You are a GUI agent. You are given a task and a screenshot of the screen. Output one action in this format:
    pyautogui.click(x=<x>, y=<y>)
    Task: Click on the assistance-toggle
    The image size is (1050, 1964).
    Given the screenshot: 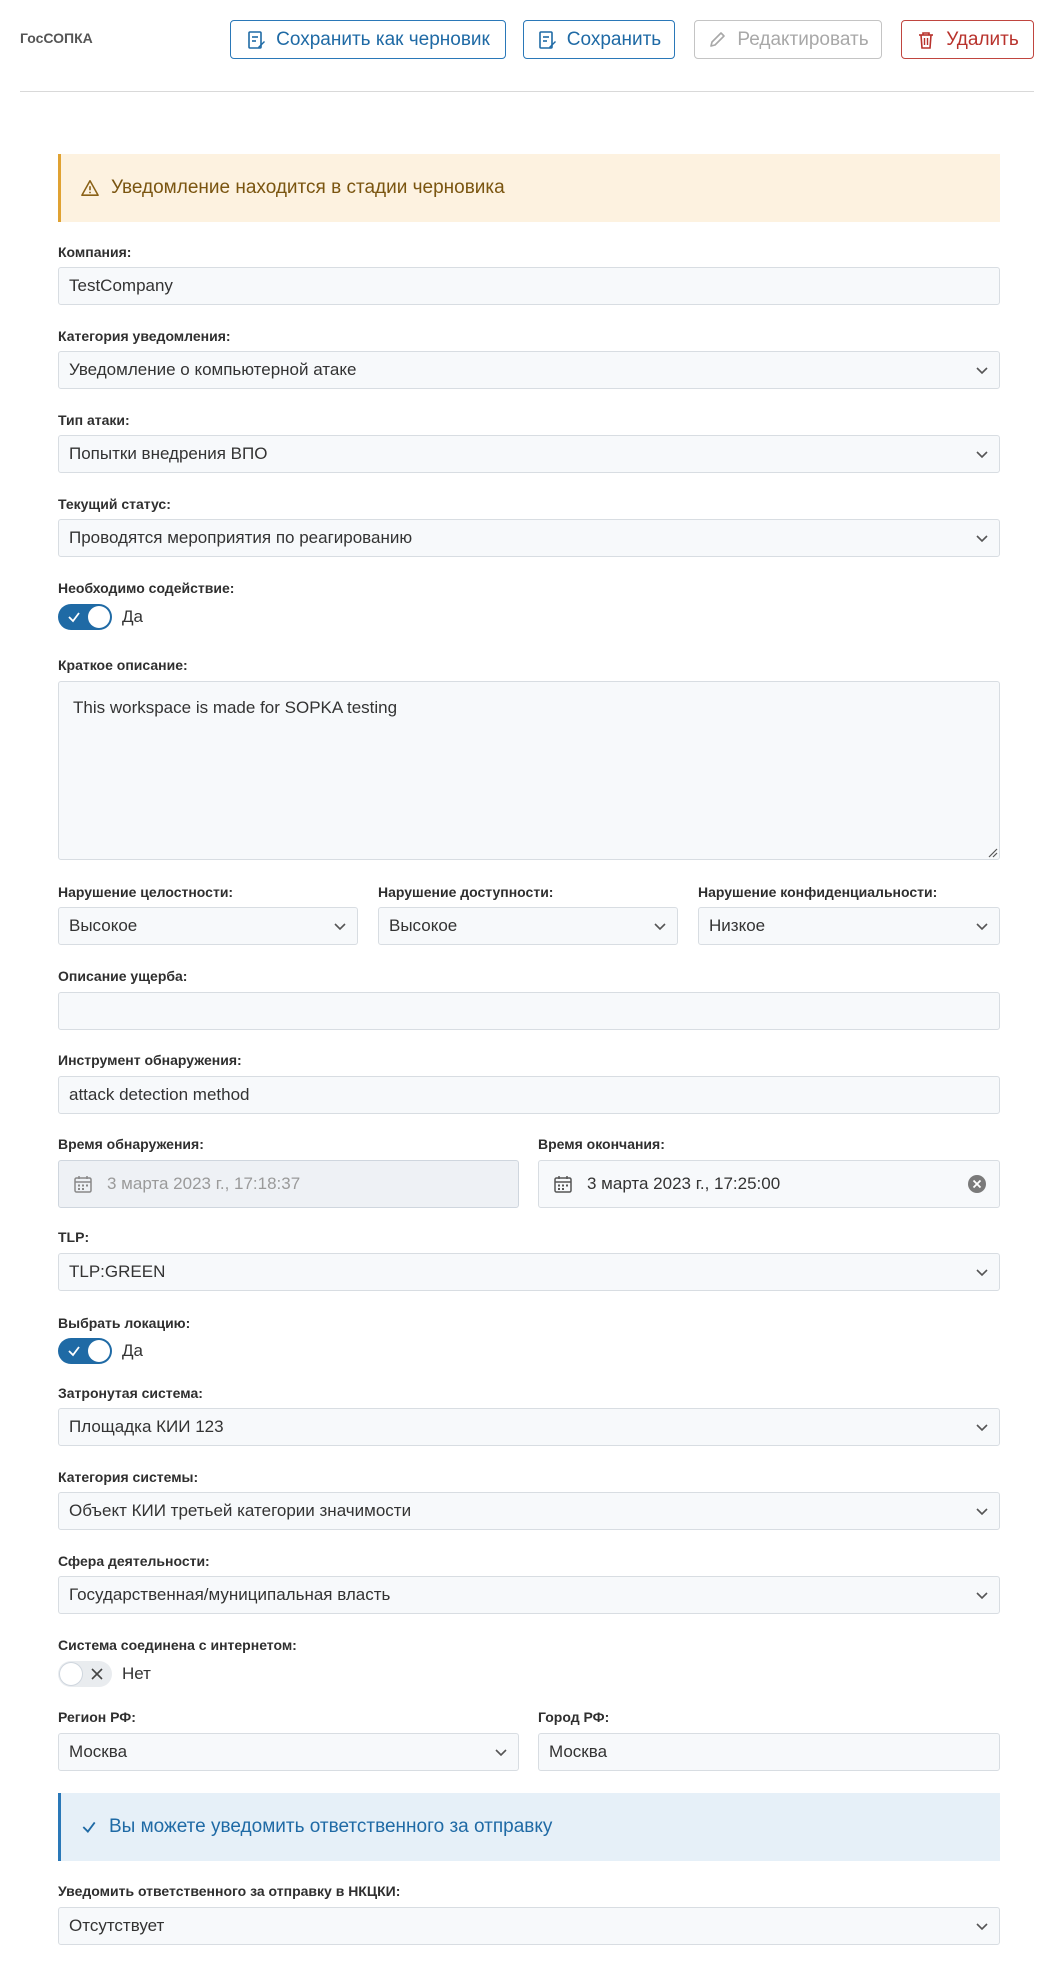 What is the action you would take?
    pyautogui.click(x=85, y=617)
    